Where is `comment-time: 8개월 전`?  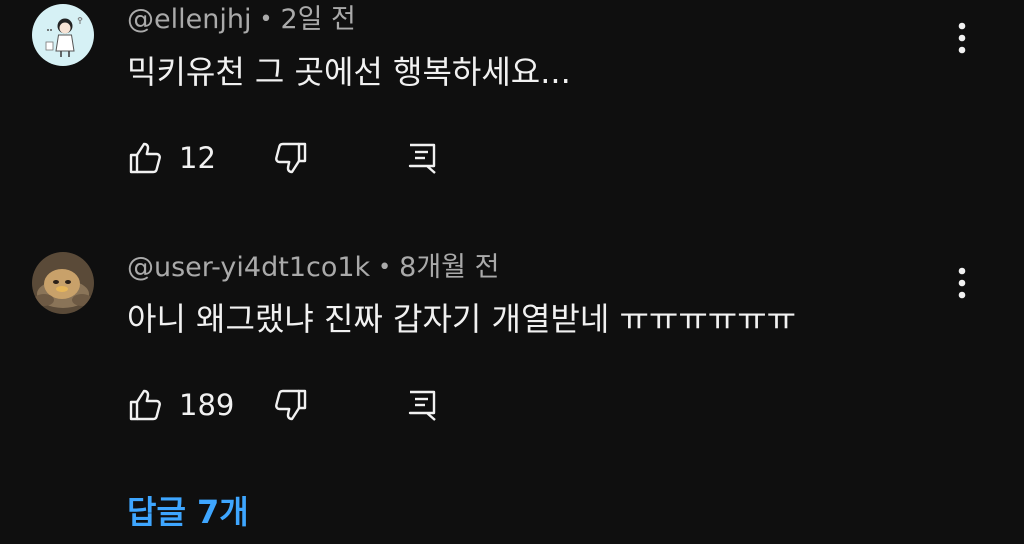
comment-time: 8개월 전 is located at coordinates (449, 267).